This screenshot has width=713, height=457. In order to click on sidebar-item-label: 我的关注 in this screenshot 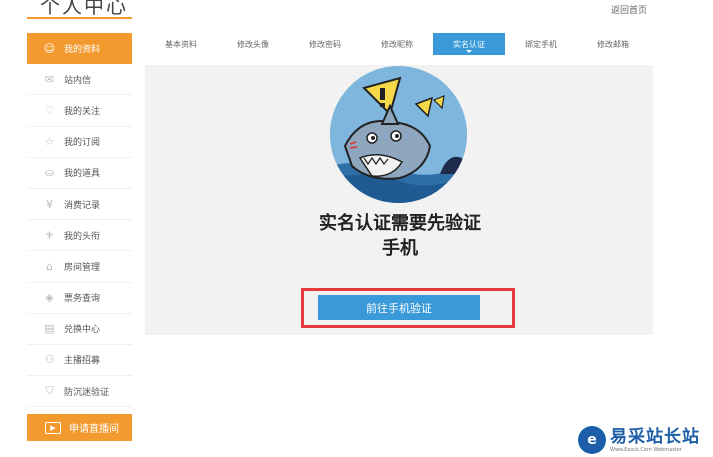, I will do `click(82, 111)`.